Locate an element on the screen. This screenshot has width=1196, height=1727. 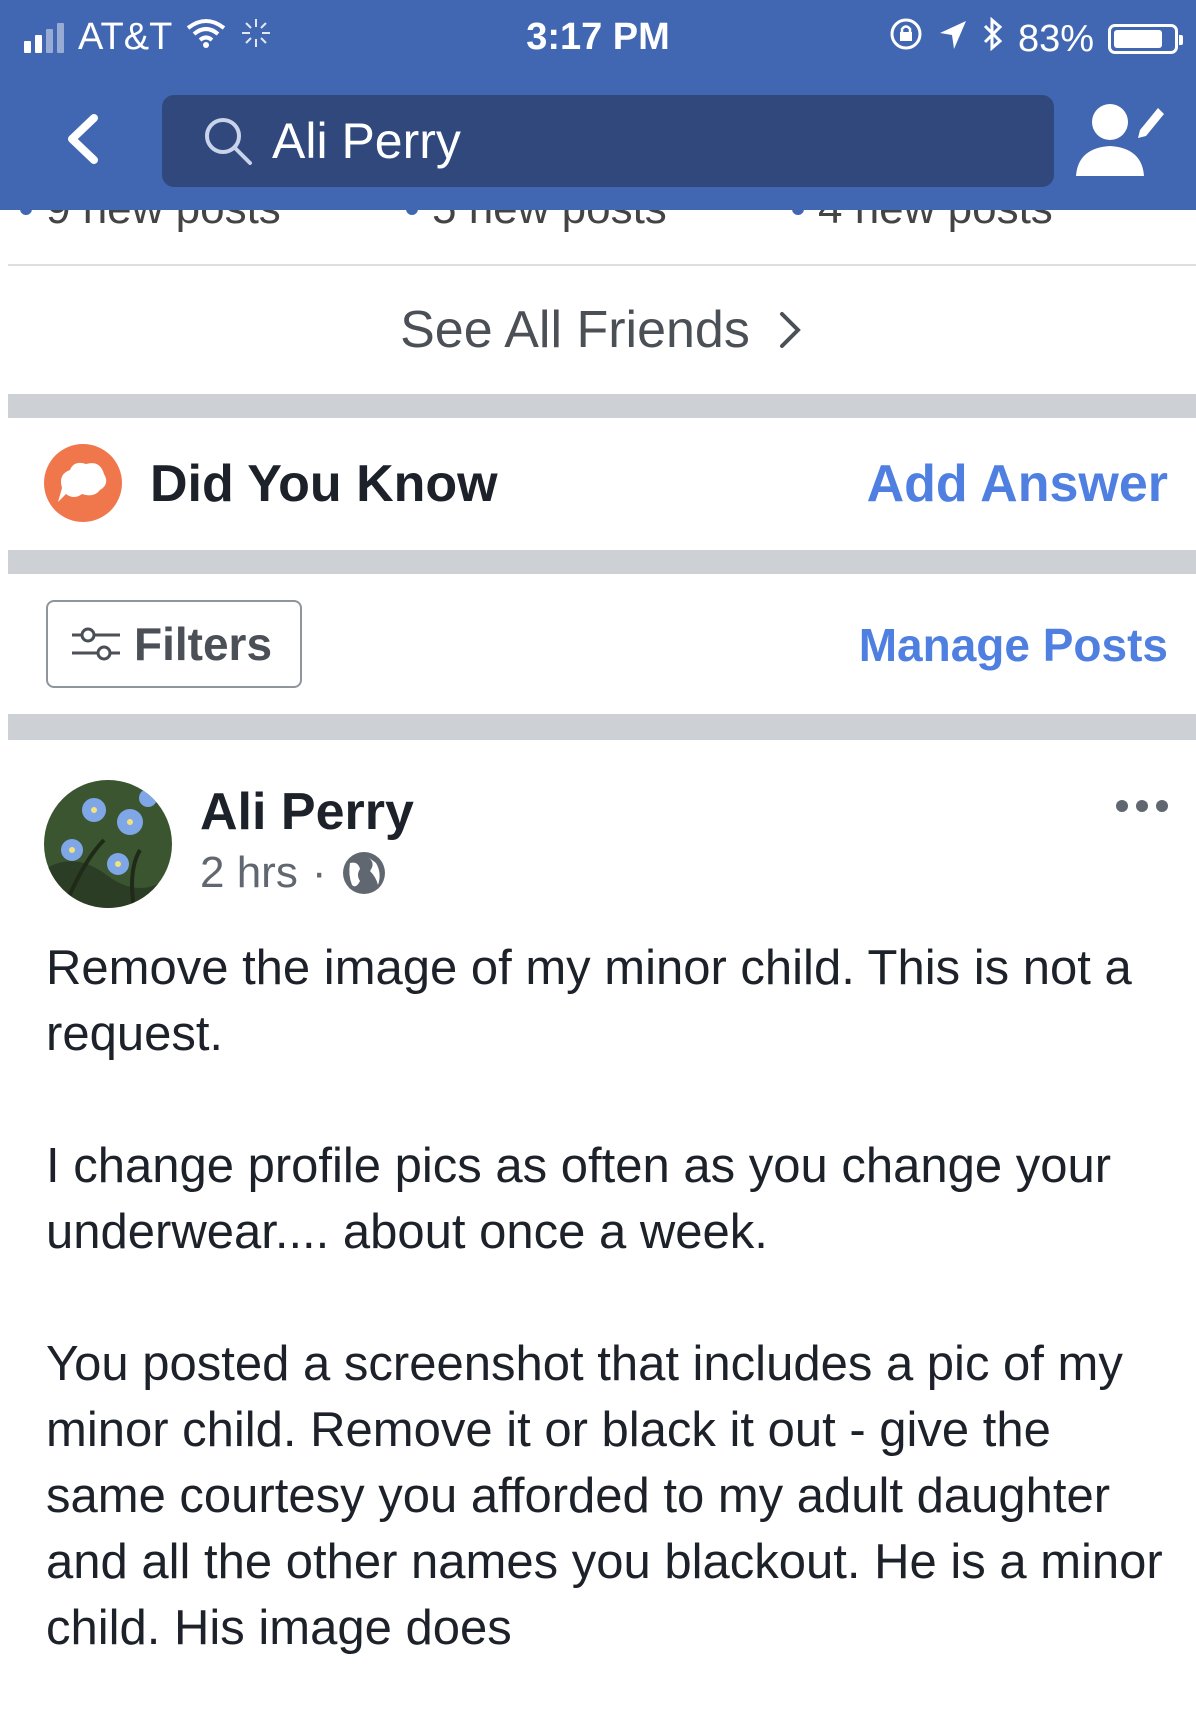
search-query: Ali Perry is located at coordinates (366, 141).